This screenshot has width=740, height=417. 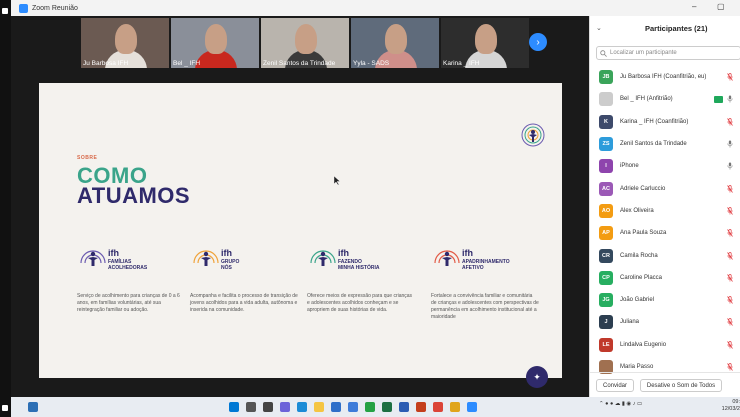 I want to click on minimize-button: –, so click(x=694, y=6).